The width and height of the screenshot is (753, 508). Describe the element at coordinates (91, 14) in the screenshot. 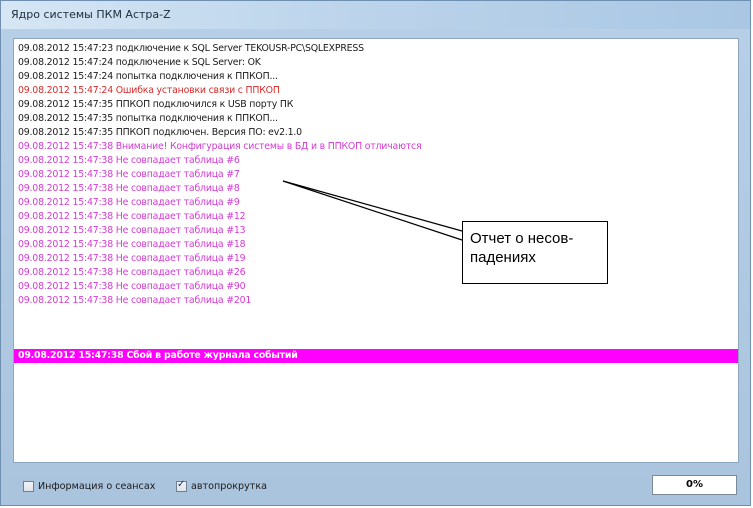

I see `window-title: Ядро системы ПКМ Астра-Z` at that location.